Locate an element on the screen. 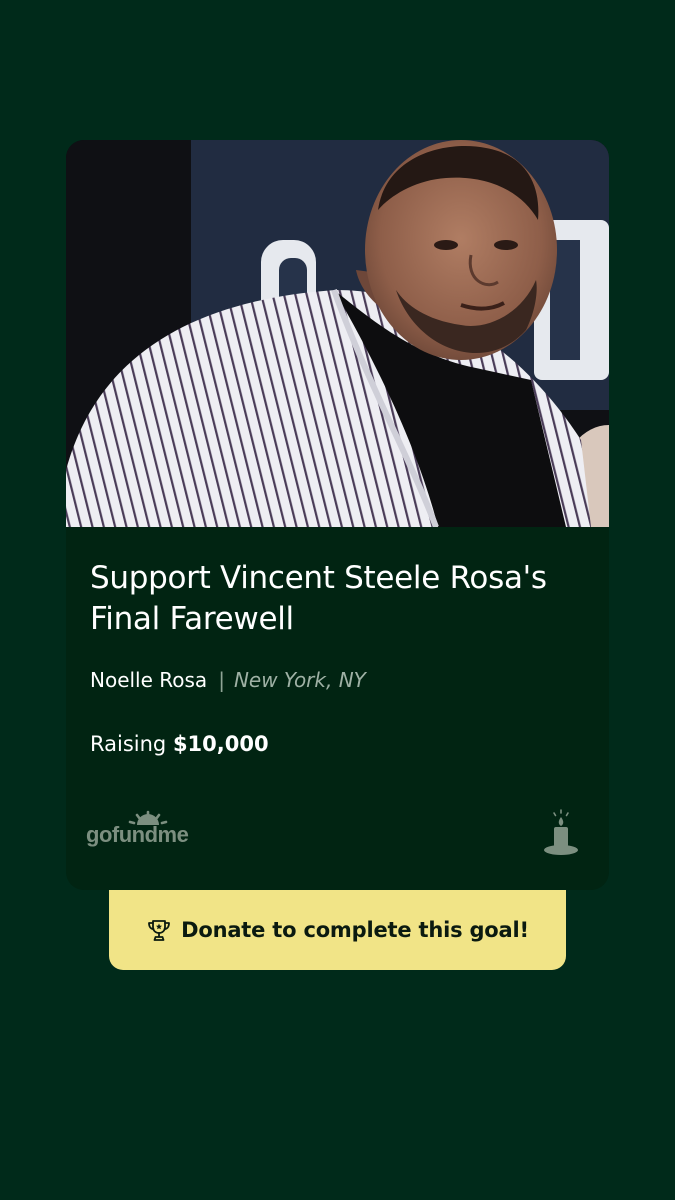  gofundme-logo: gofundme is located at coordinates (148, 830).